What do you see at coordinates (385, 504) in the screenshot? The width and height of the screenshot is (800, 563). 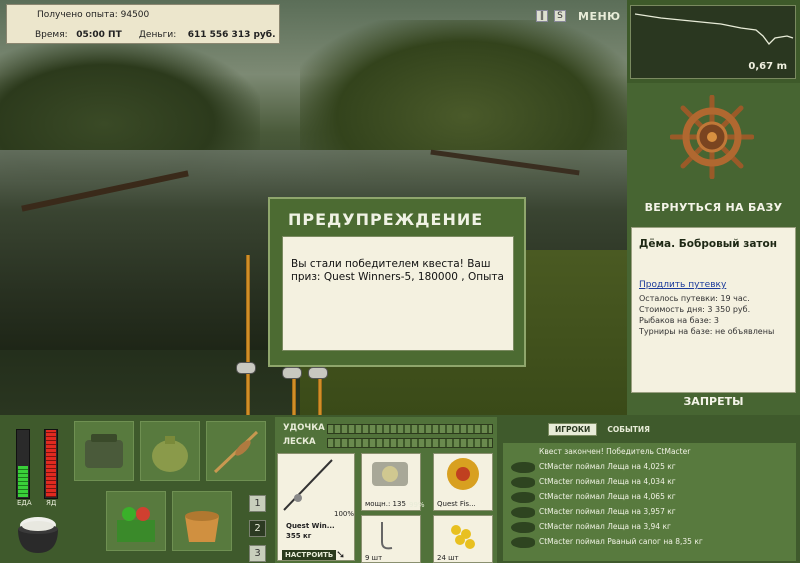 I see `reel-power: мощн.: 135` at bounding box center [385, 504].